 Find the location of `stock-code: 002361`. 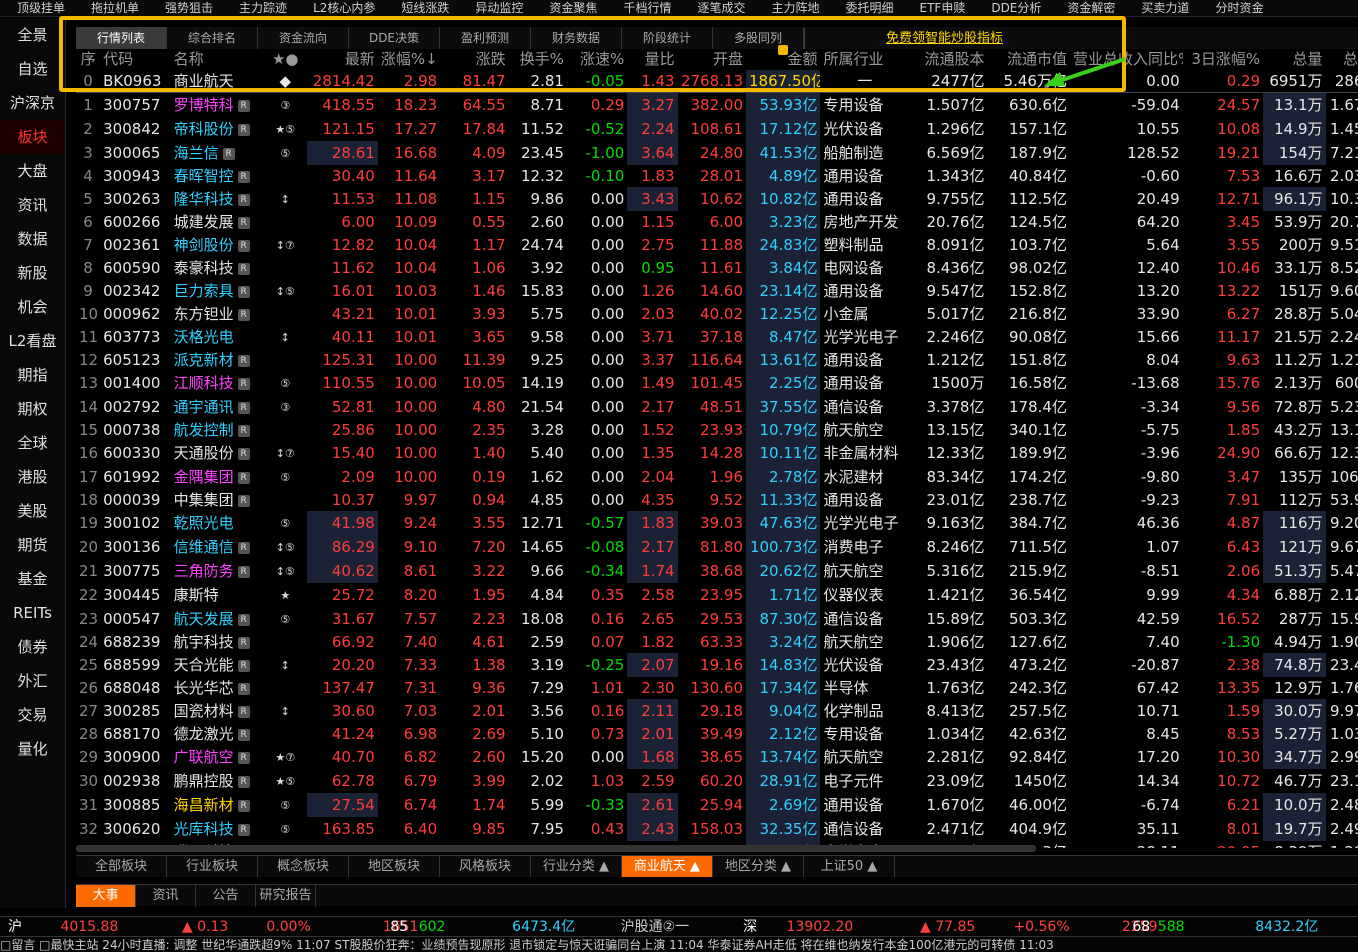

stock-code: 002361 is located at coordinates (135, 245).